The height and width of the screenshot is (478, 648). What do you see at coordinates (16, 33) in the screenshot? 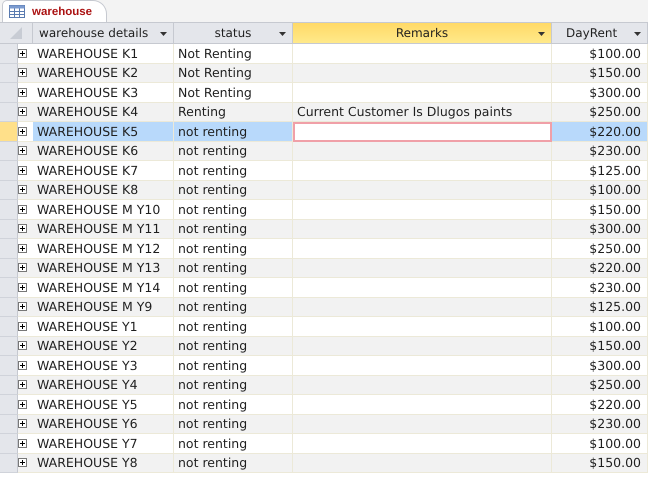
I see `corner-triangle-icon` at bounding box center [16, 33].